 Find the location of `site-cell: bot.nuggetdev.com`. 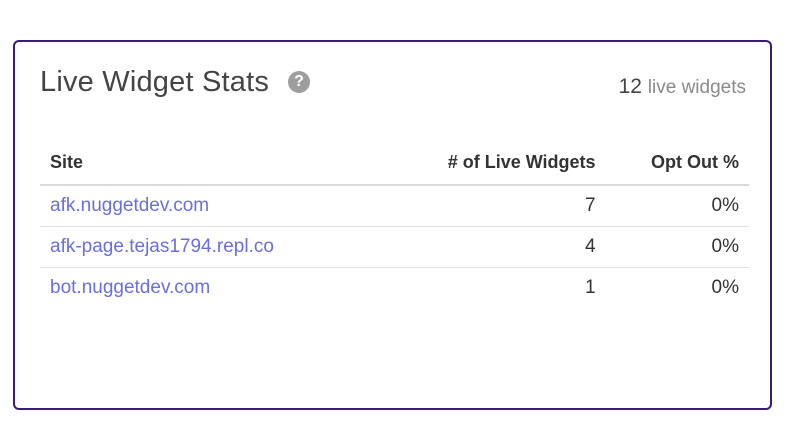

site-cell: bot.nuggetdev.com is located at coordinates (201, 288).